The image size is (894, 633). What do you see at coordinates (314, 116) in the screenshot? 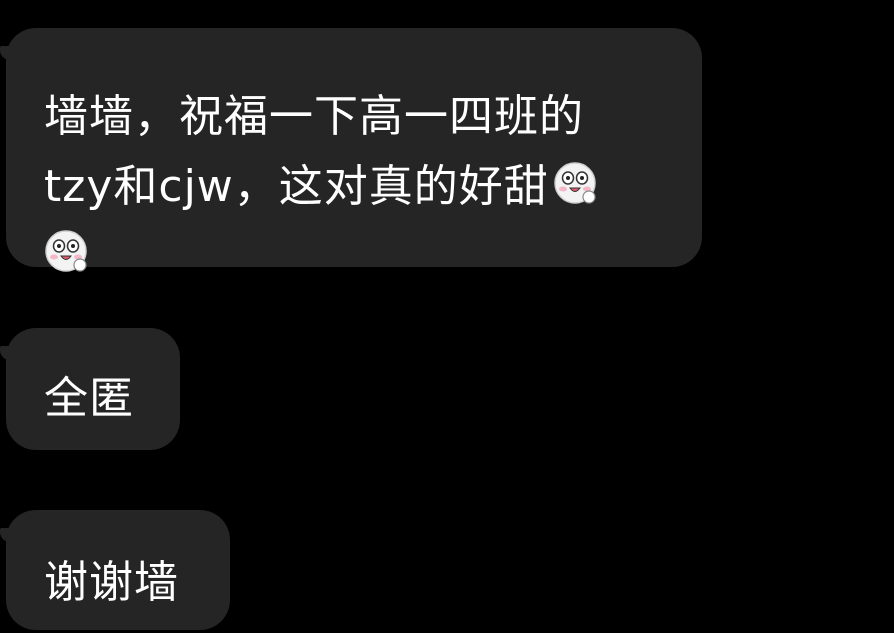
I see `message-1-line-1: 墙墙，祝福一下高一四班的` at bounding box center [314, 116].